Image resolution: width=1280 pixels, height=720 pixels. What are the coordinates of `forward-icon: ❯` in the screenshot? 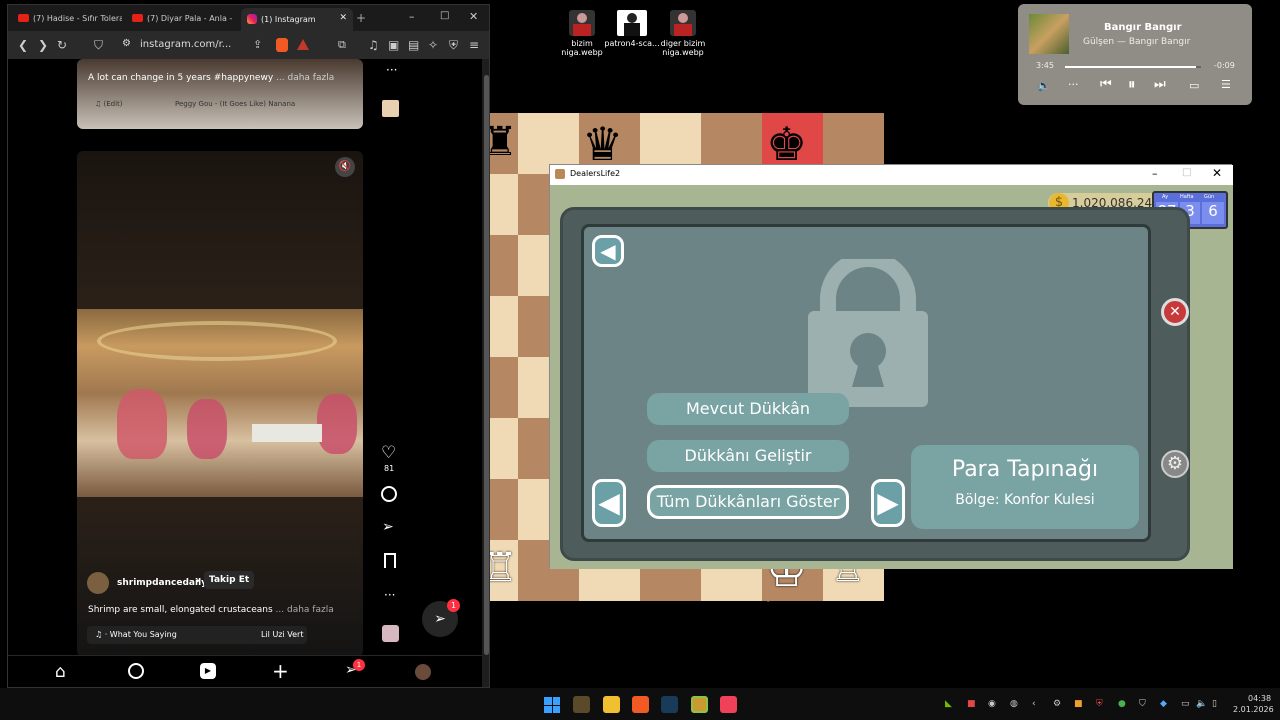 It's located at (43, 45).